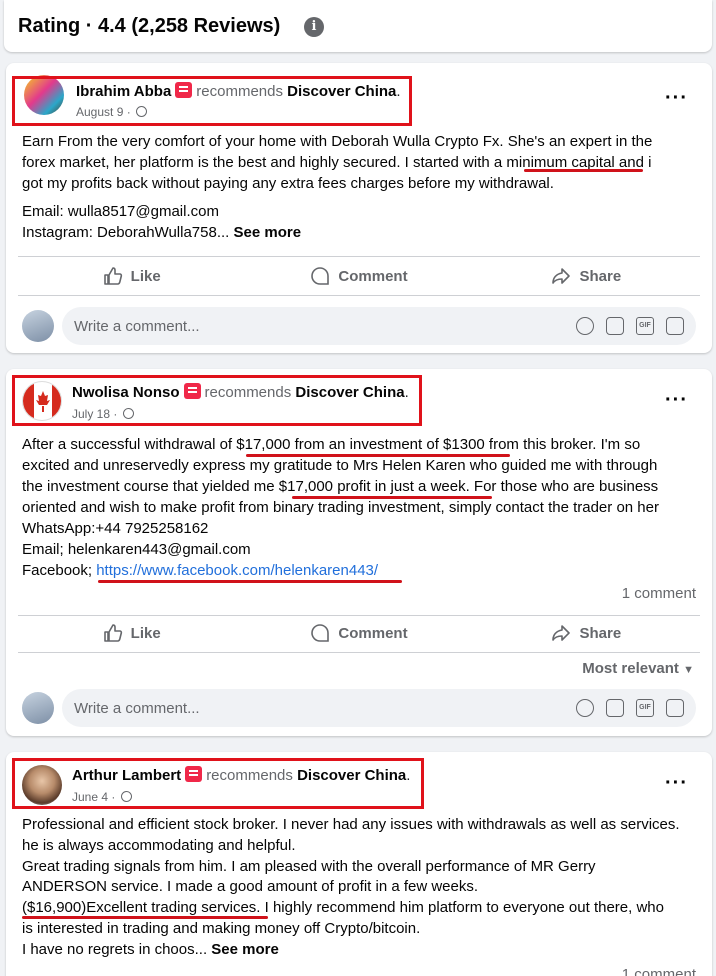 The height and width of the screenshot is (976, 716). What do you see at coordinates (237, 570) in the screenshot?
I see `facebook-link: https://www.facebook.com/helenkaren443/` at bounding box center [237, 570].